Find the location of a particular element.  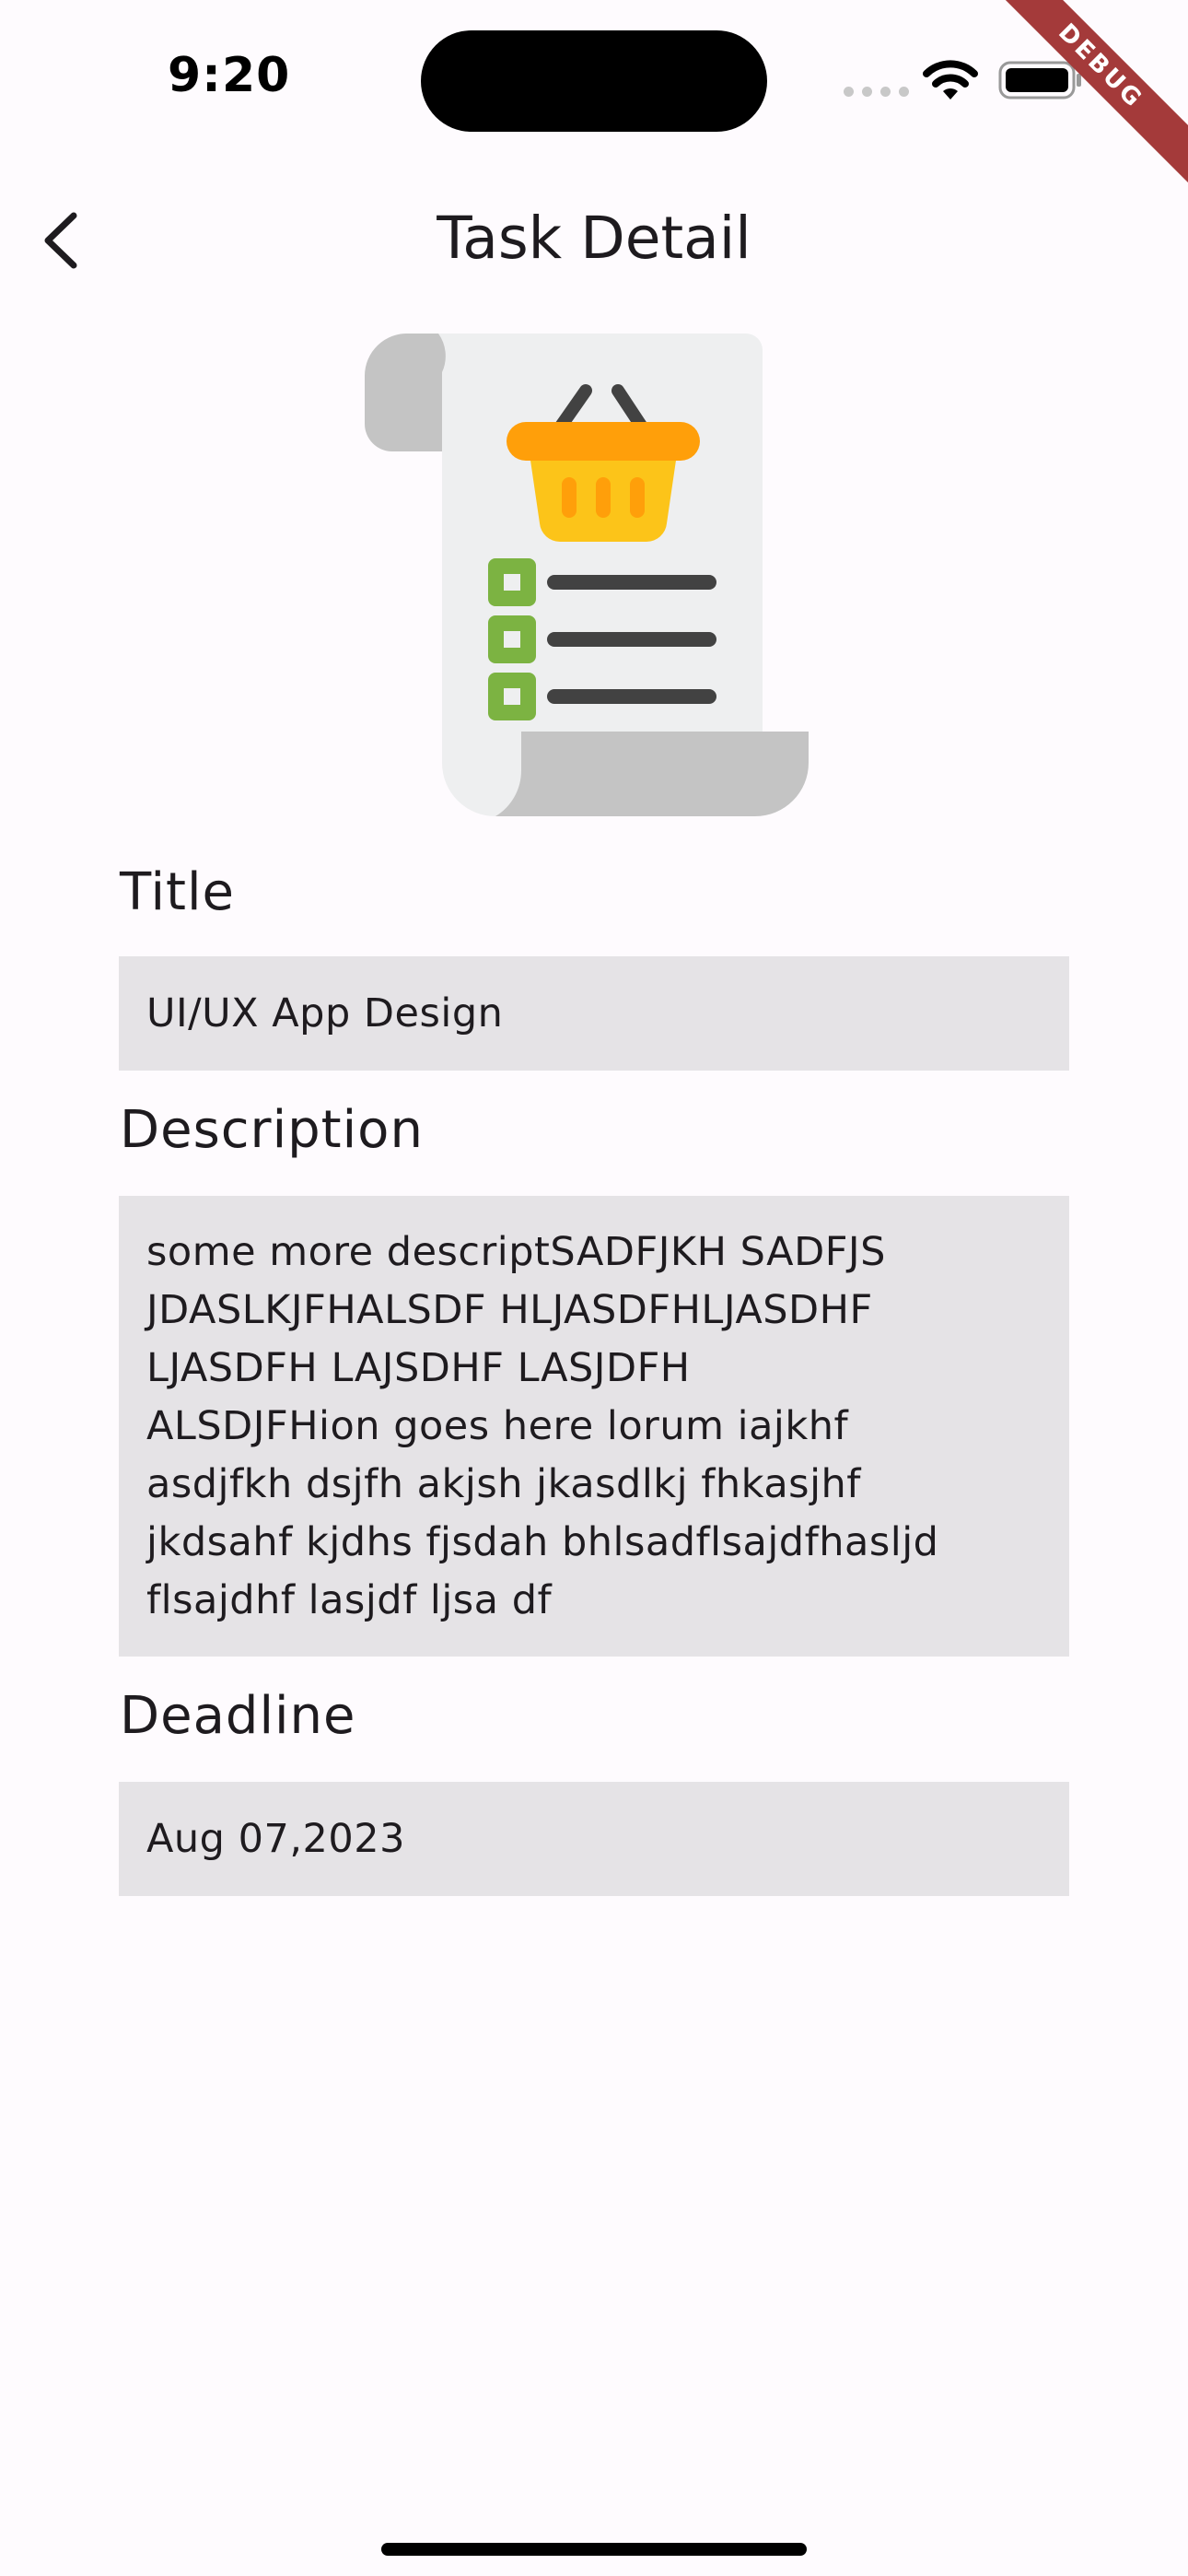

status-time: 9:20 is located at coordinates (230, 75).